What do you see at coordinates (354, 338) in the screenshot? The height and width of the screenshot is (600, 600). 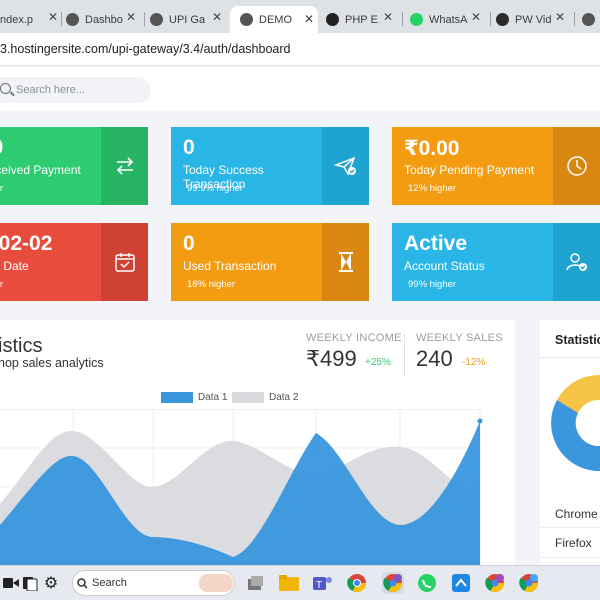 I see `weekly-income-label: WEEKLY INCOME` at bounding box center [354, 338].